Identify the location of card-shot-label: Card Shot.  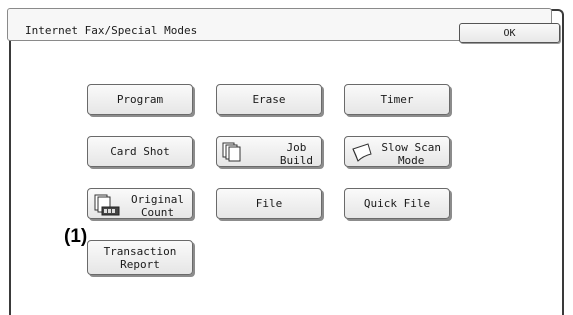
(140, 151).